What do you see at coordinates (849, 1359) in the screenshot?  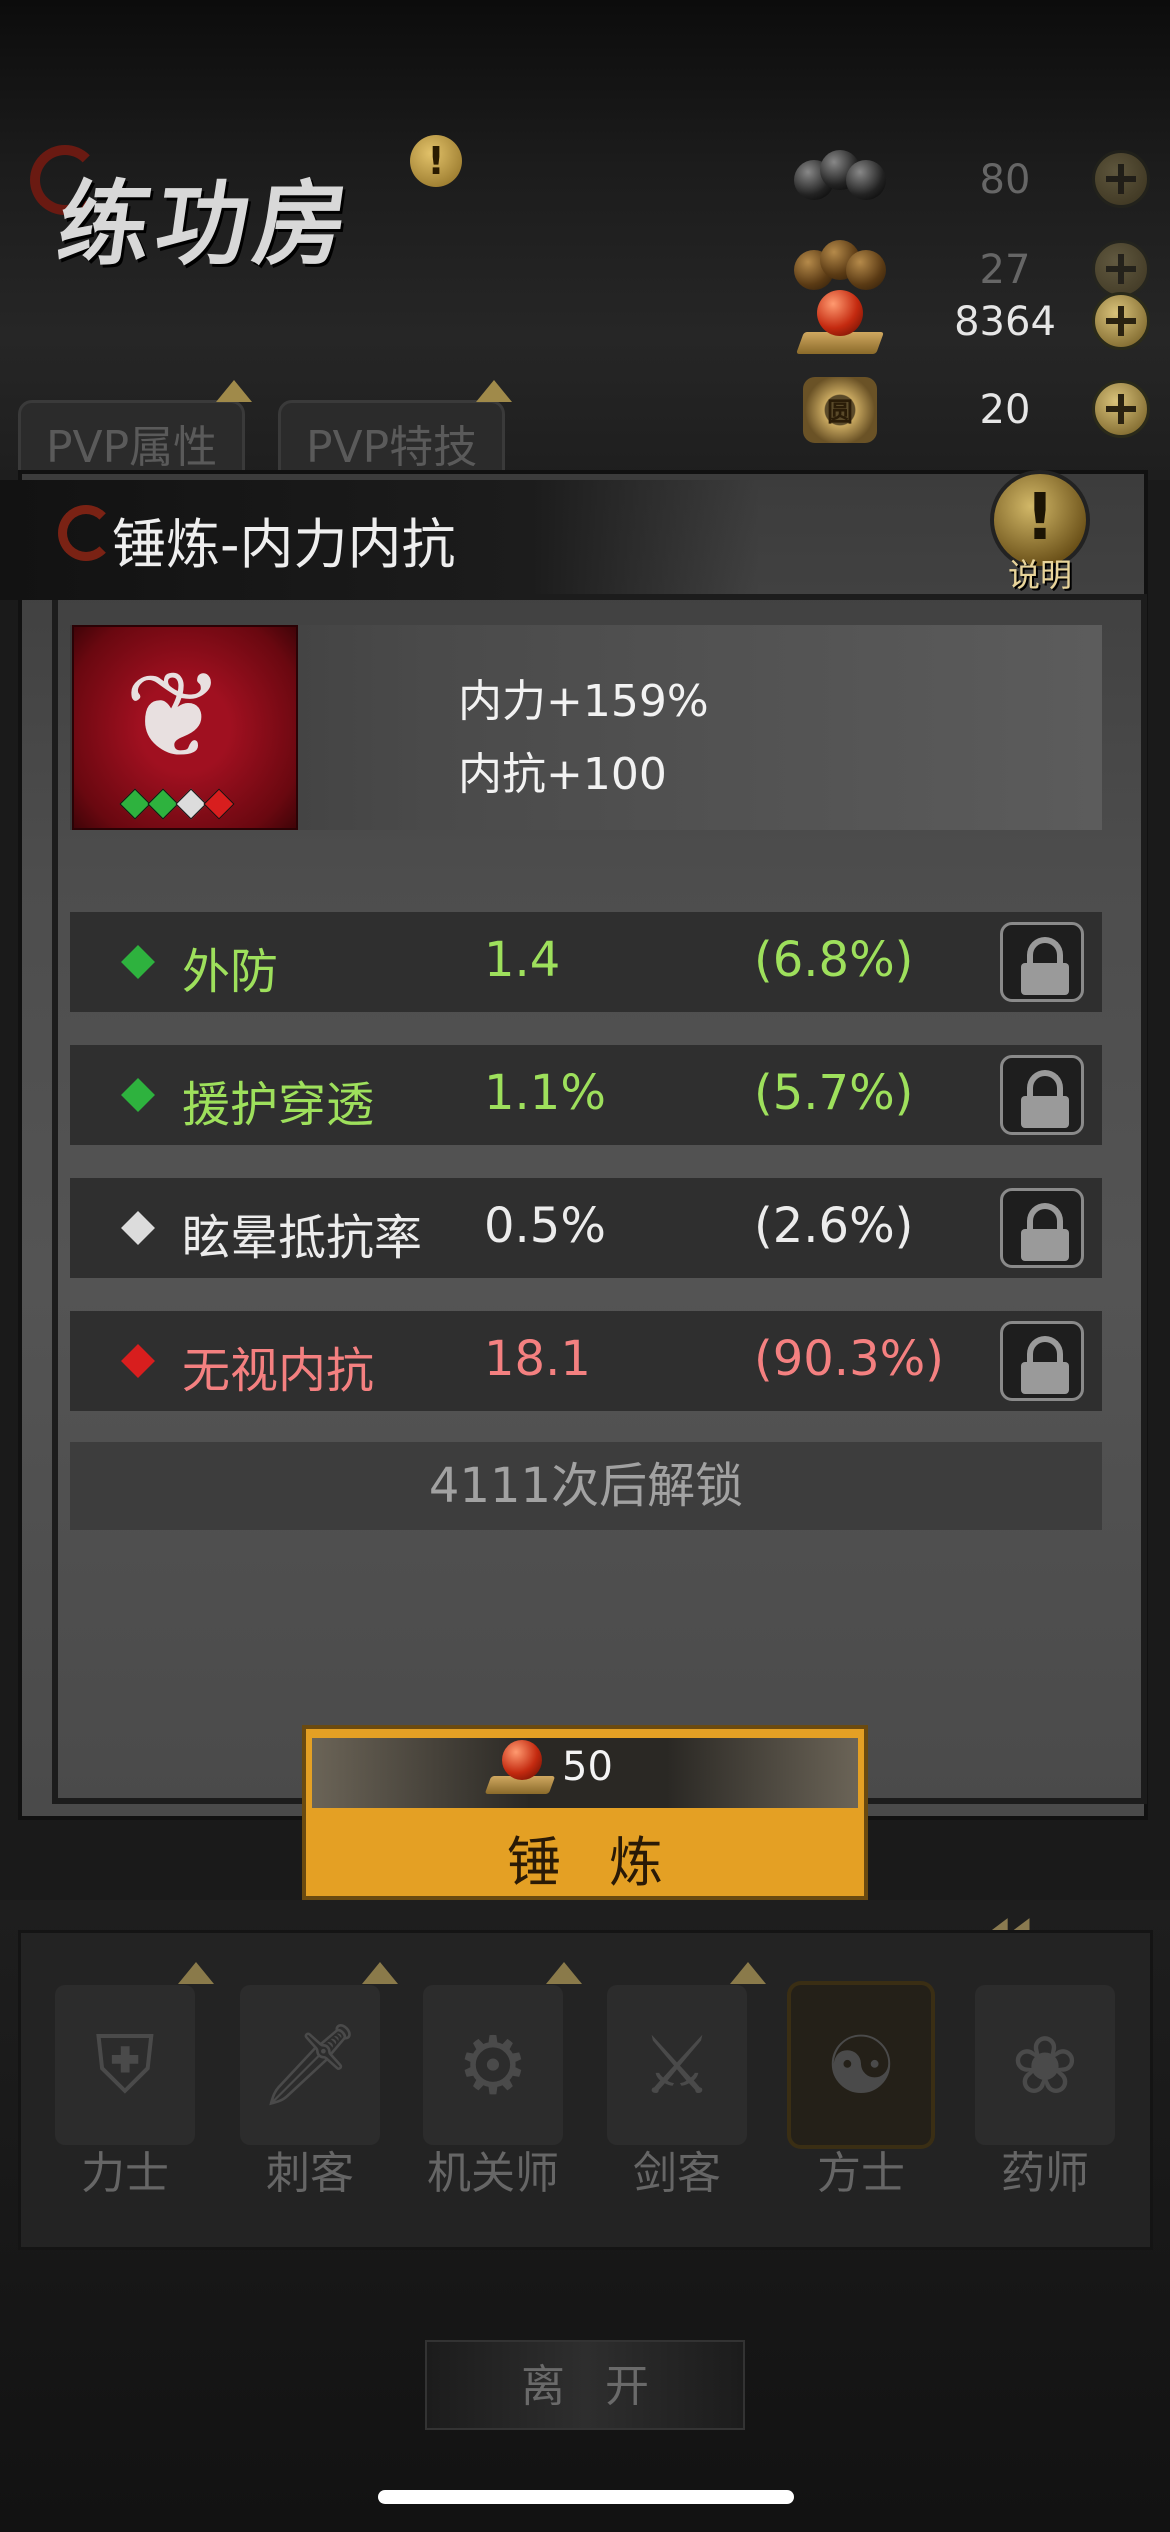 I see `attribute-percent: (90.3%)` at bounding box center [849, 1359].